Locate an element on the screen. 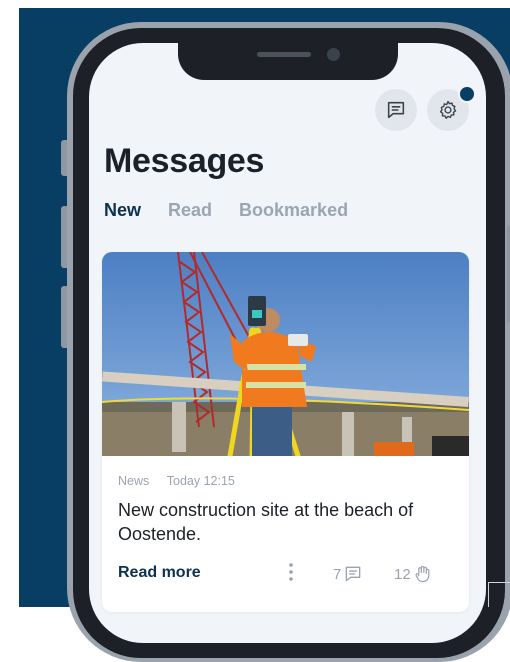 The image size is (510, 662). phone-mute-switch is located at coordinates (64, 158).